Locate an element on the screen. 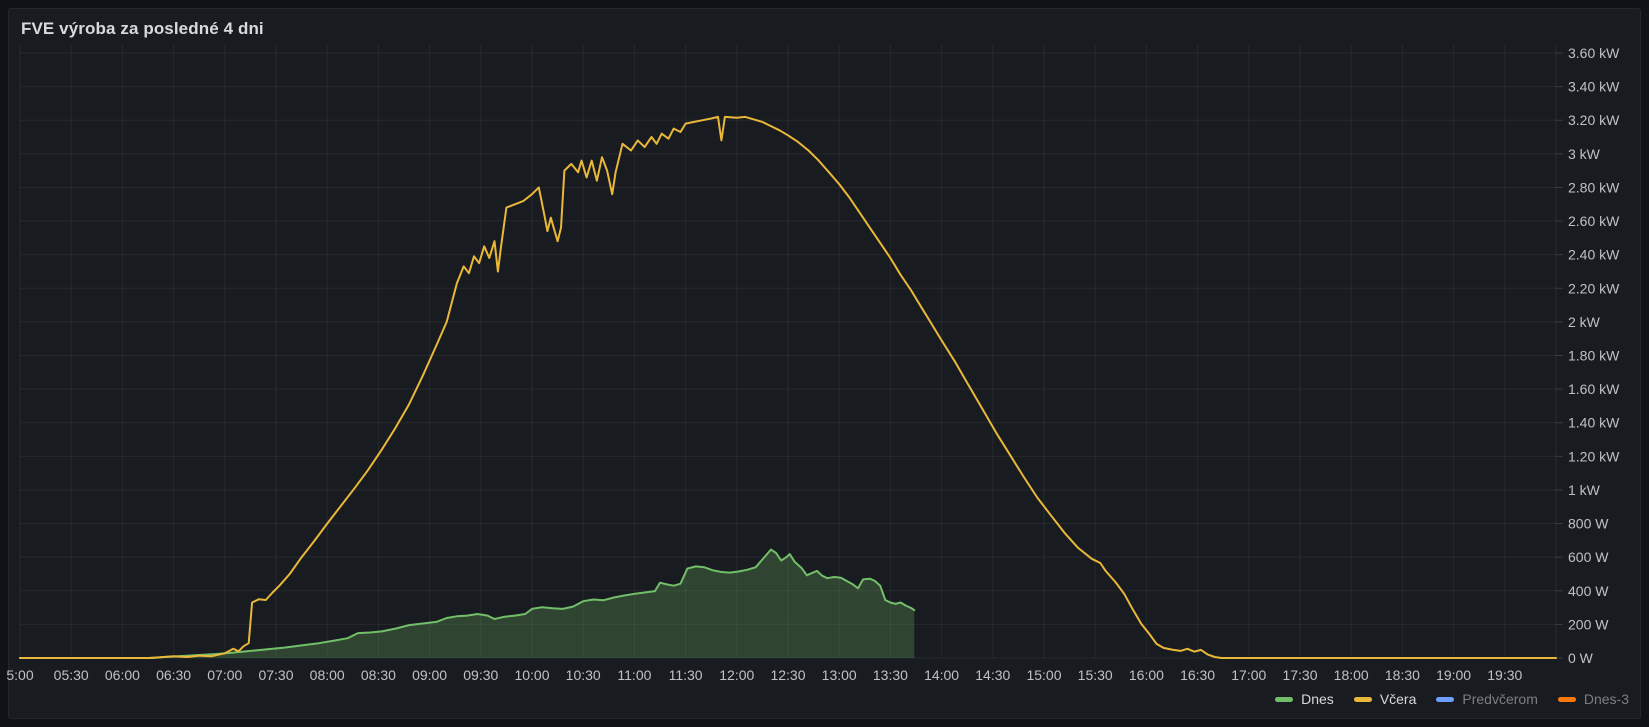  legend-item-dnes-3: Dnes-3 is located at coordinates (1593, 699).